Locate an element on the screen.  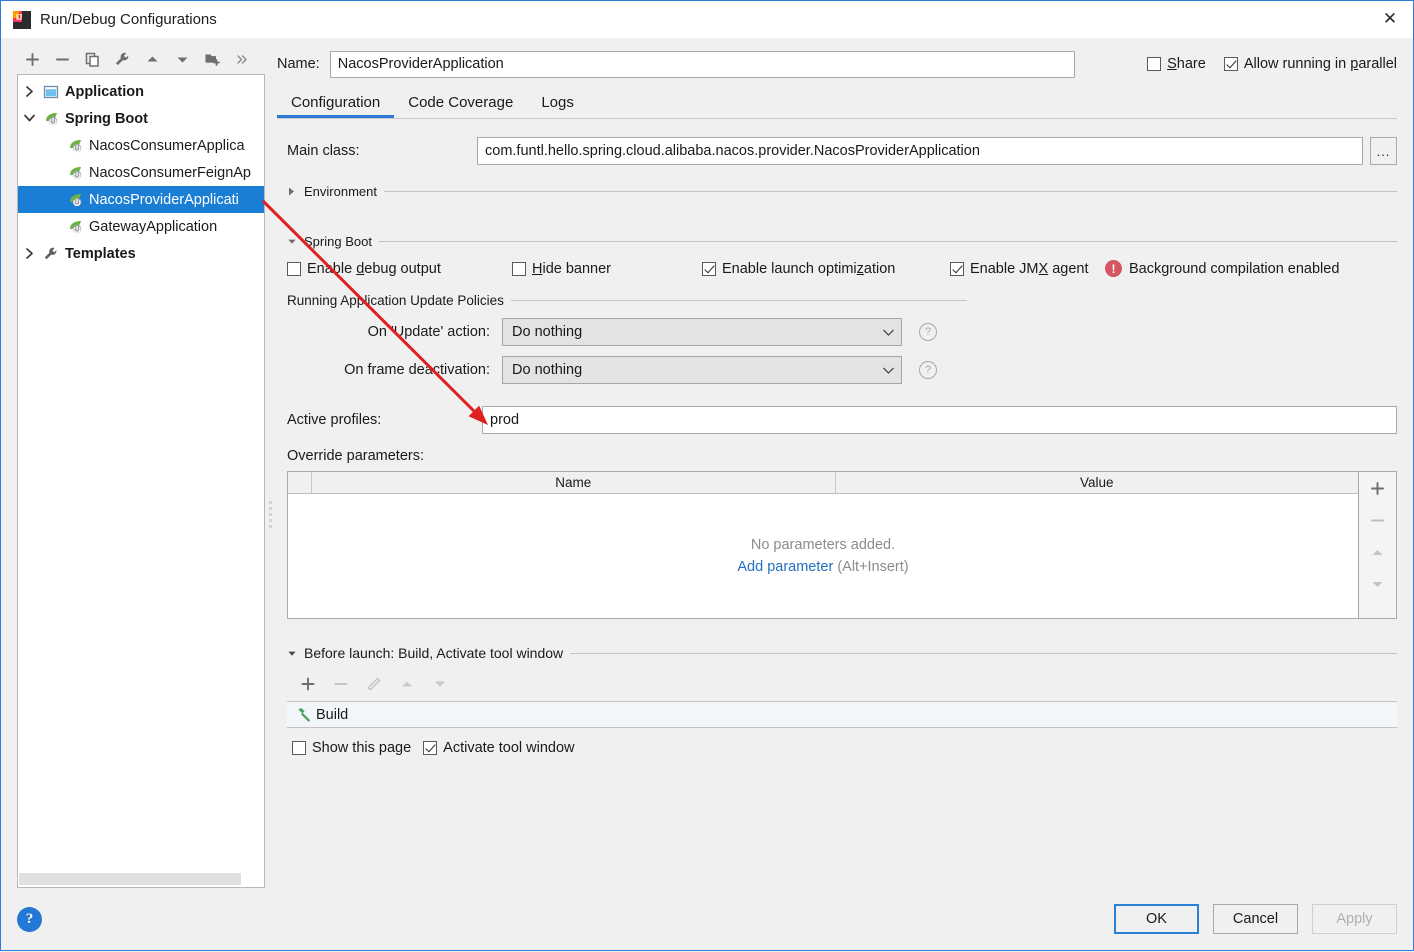
window-title: Run/Debug Configurations is located at coordinates (128, 19).